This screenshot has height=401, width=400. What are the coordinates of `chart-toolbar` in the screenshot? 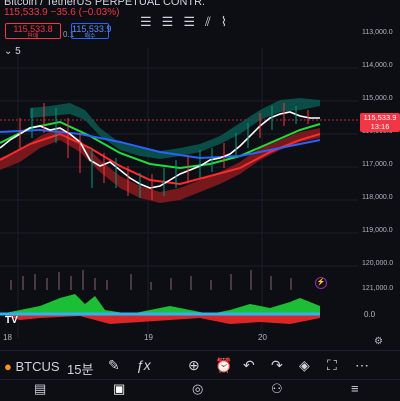 It's located at (200, 364).